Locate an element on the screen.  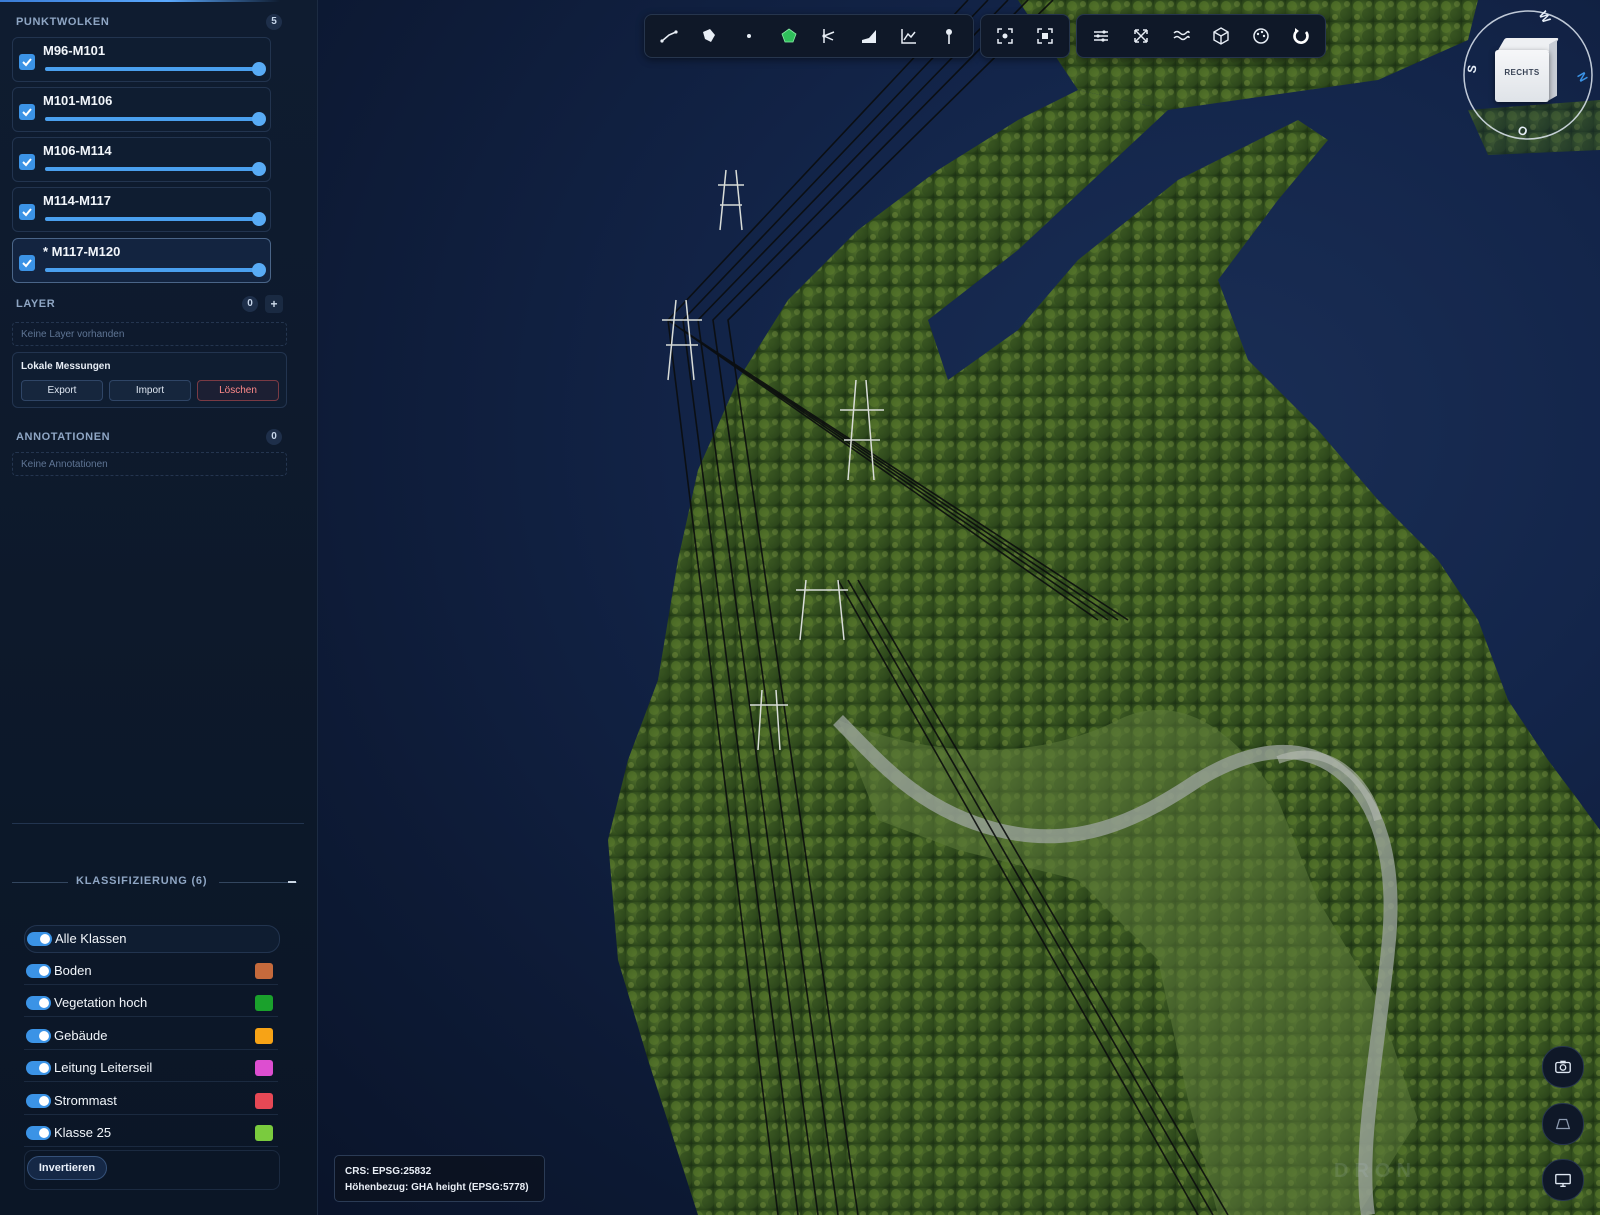
klassifizierung-title: KLASSIFIZIERUNG (6) is located at coordinates (142, 881).